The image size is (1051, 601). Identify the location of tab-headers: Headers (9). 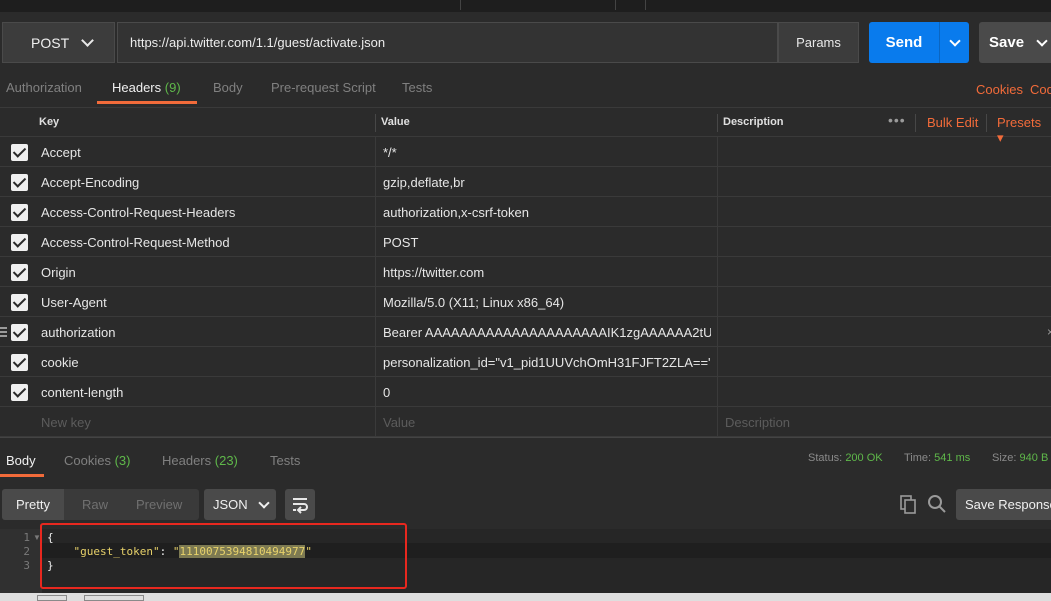
(146, 87).